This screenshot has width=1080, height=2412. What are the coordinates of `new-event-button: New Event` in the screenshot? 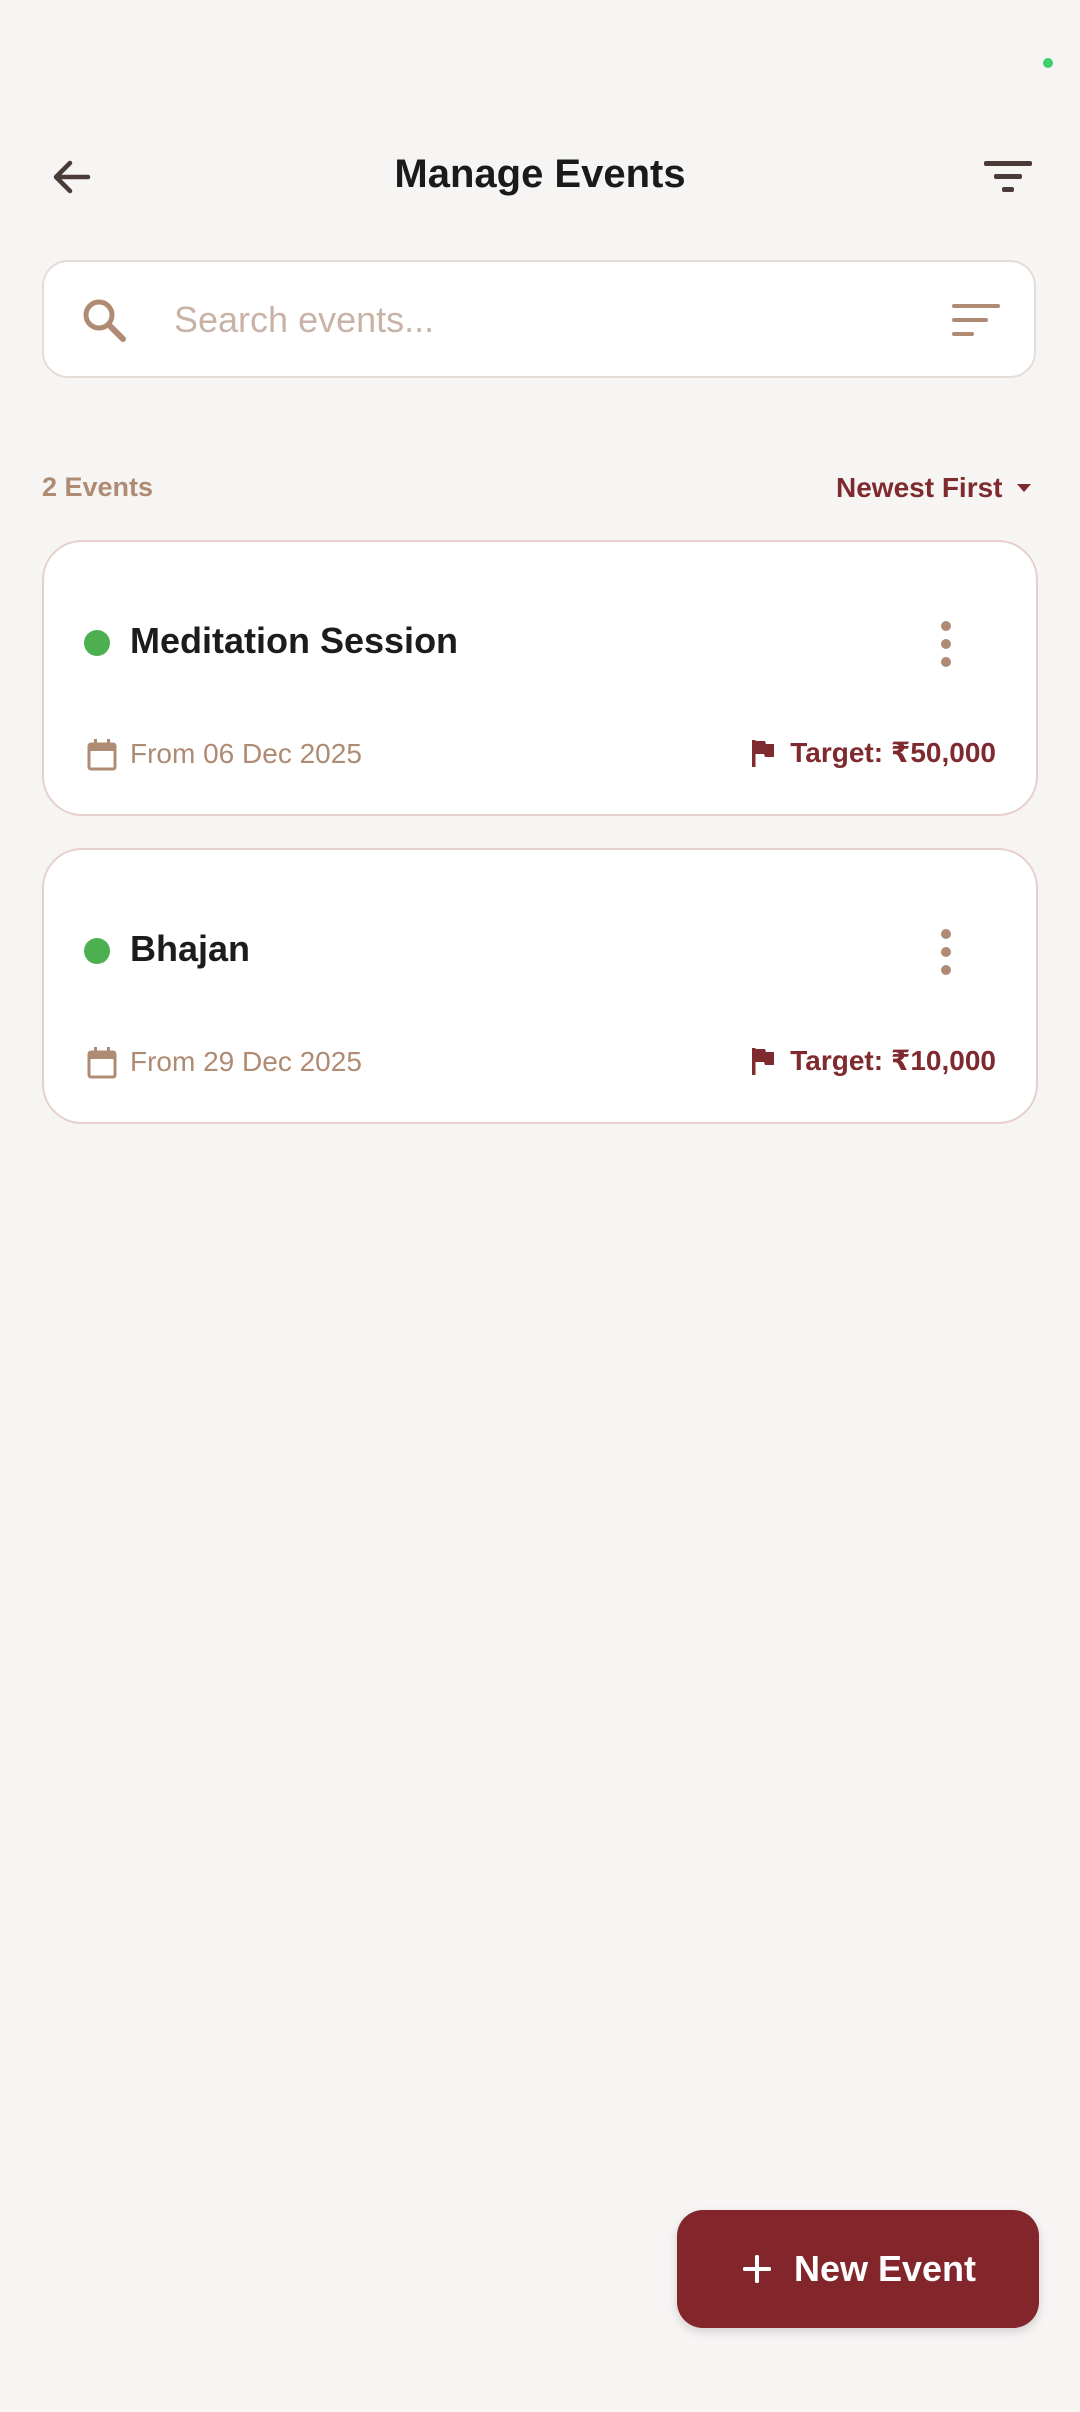 It's located at (858, 2269).